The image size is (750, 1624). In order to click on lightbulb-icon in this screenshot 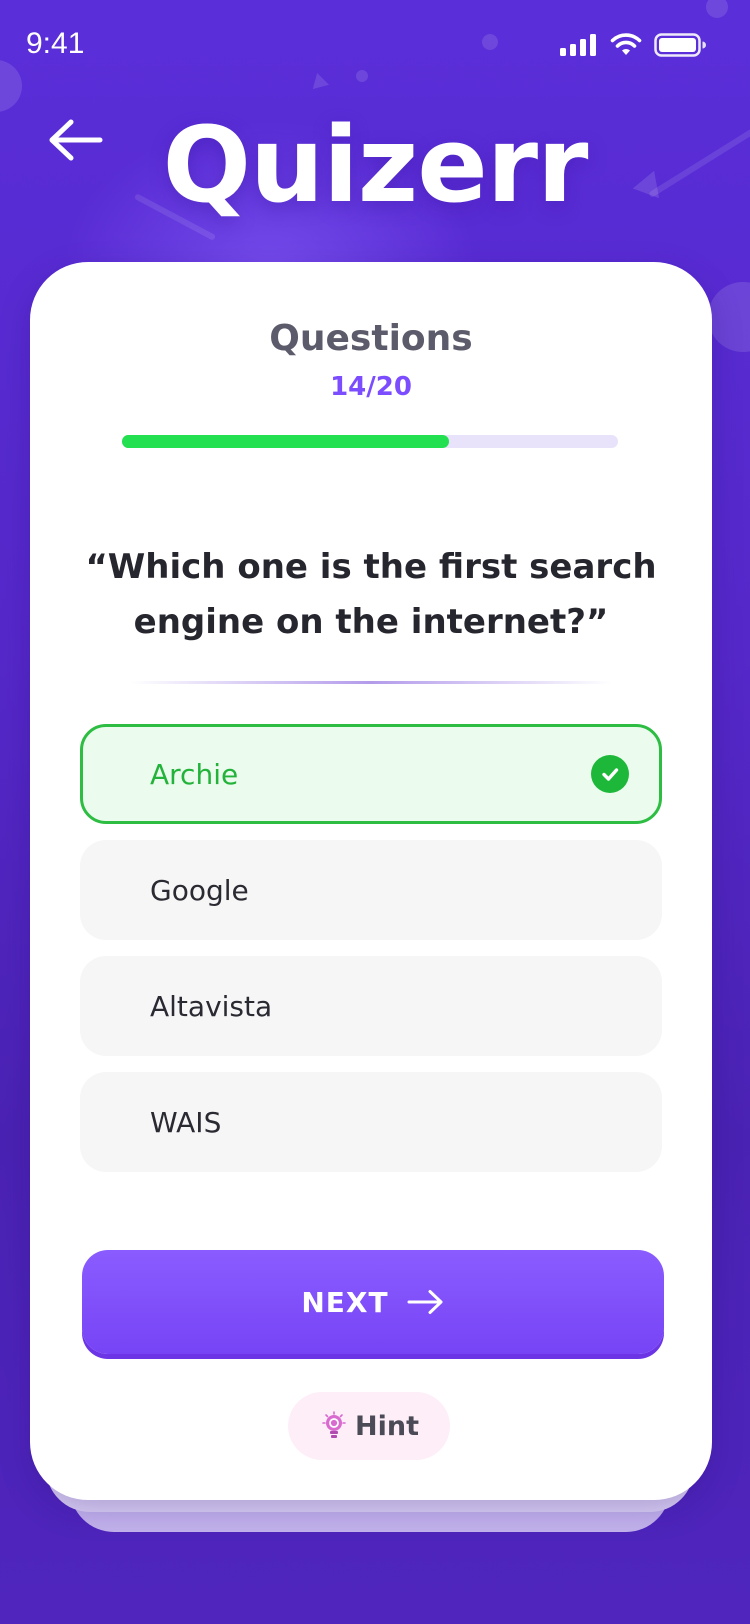, I will do `click(334, 1424)`.